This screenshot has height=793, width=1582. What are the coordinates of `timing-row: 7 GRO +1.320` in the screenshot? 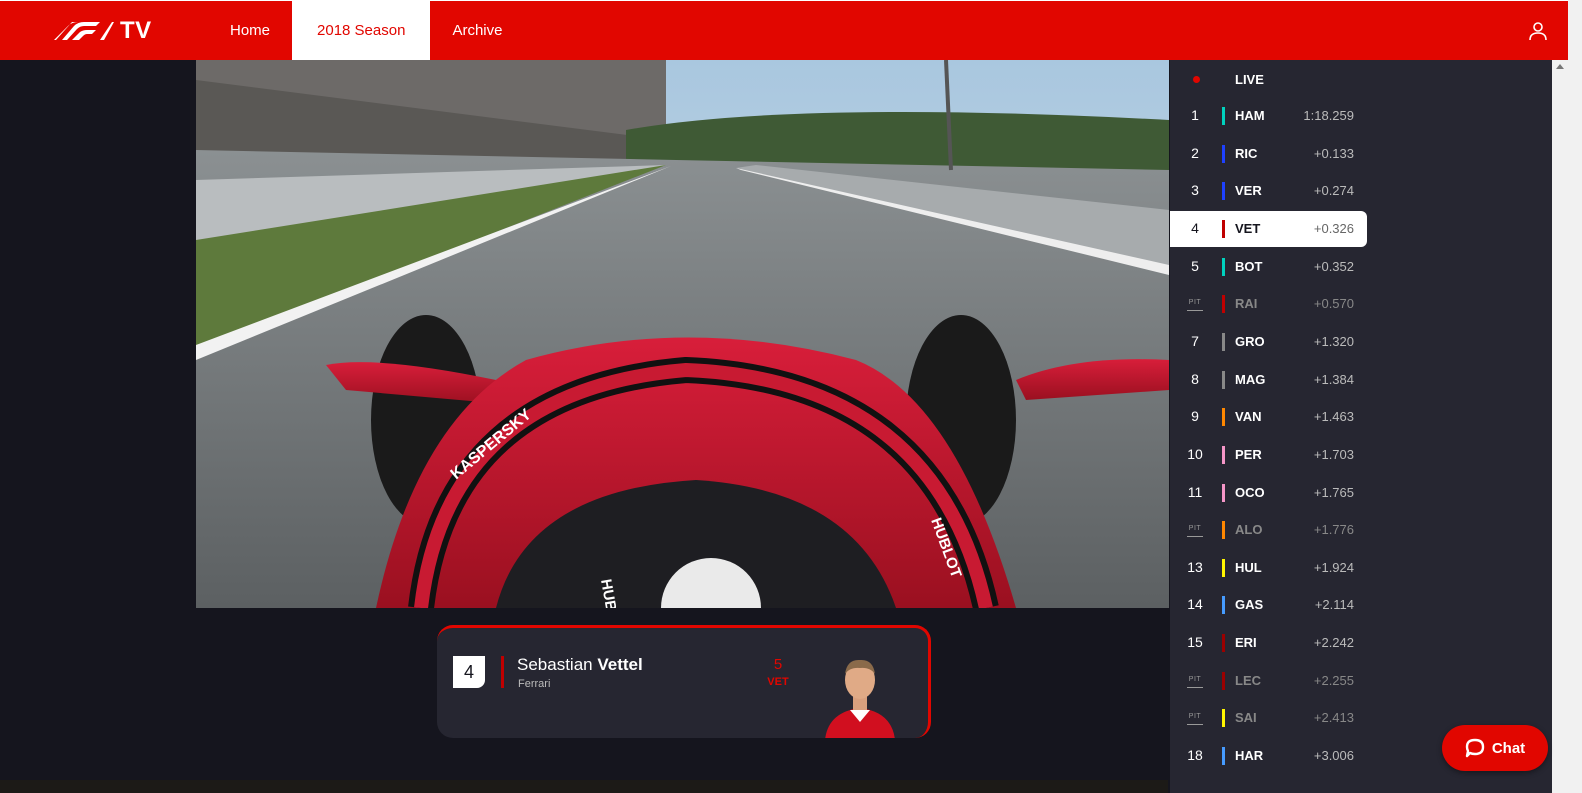 It's located at (1268, 342).